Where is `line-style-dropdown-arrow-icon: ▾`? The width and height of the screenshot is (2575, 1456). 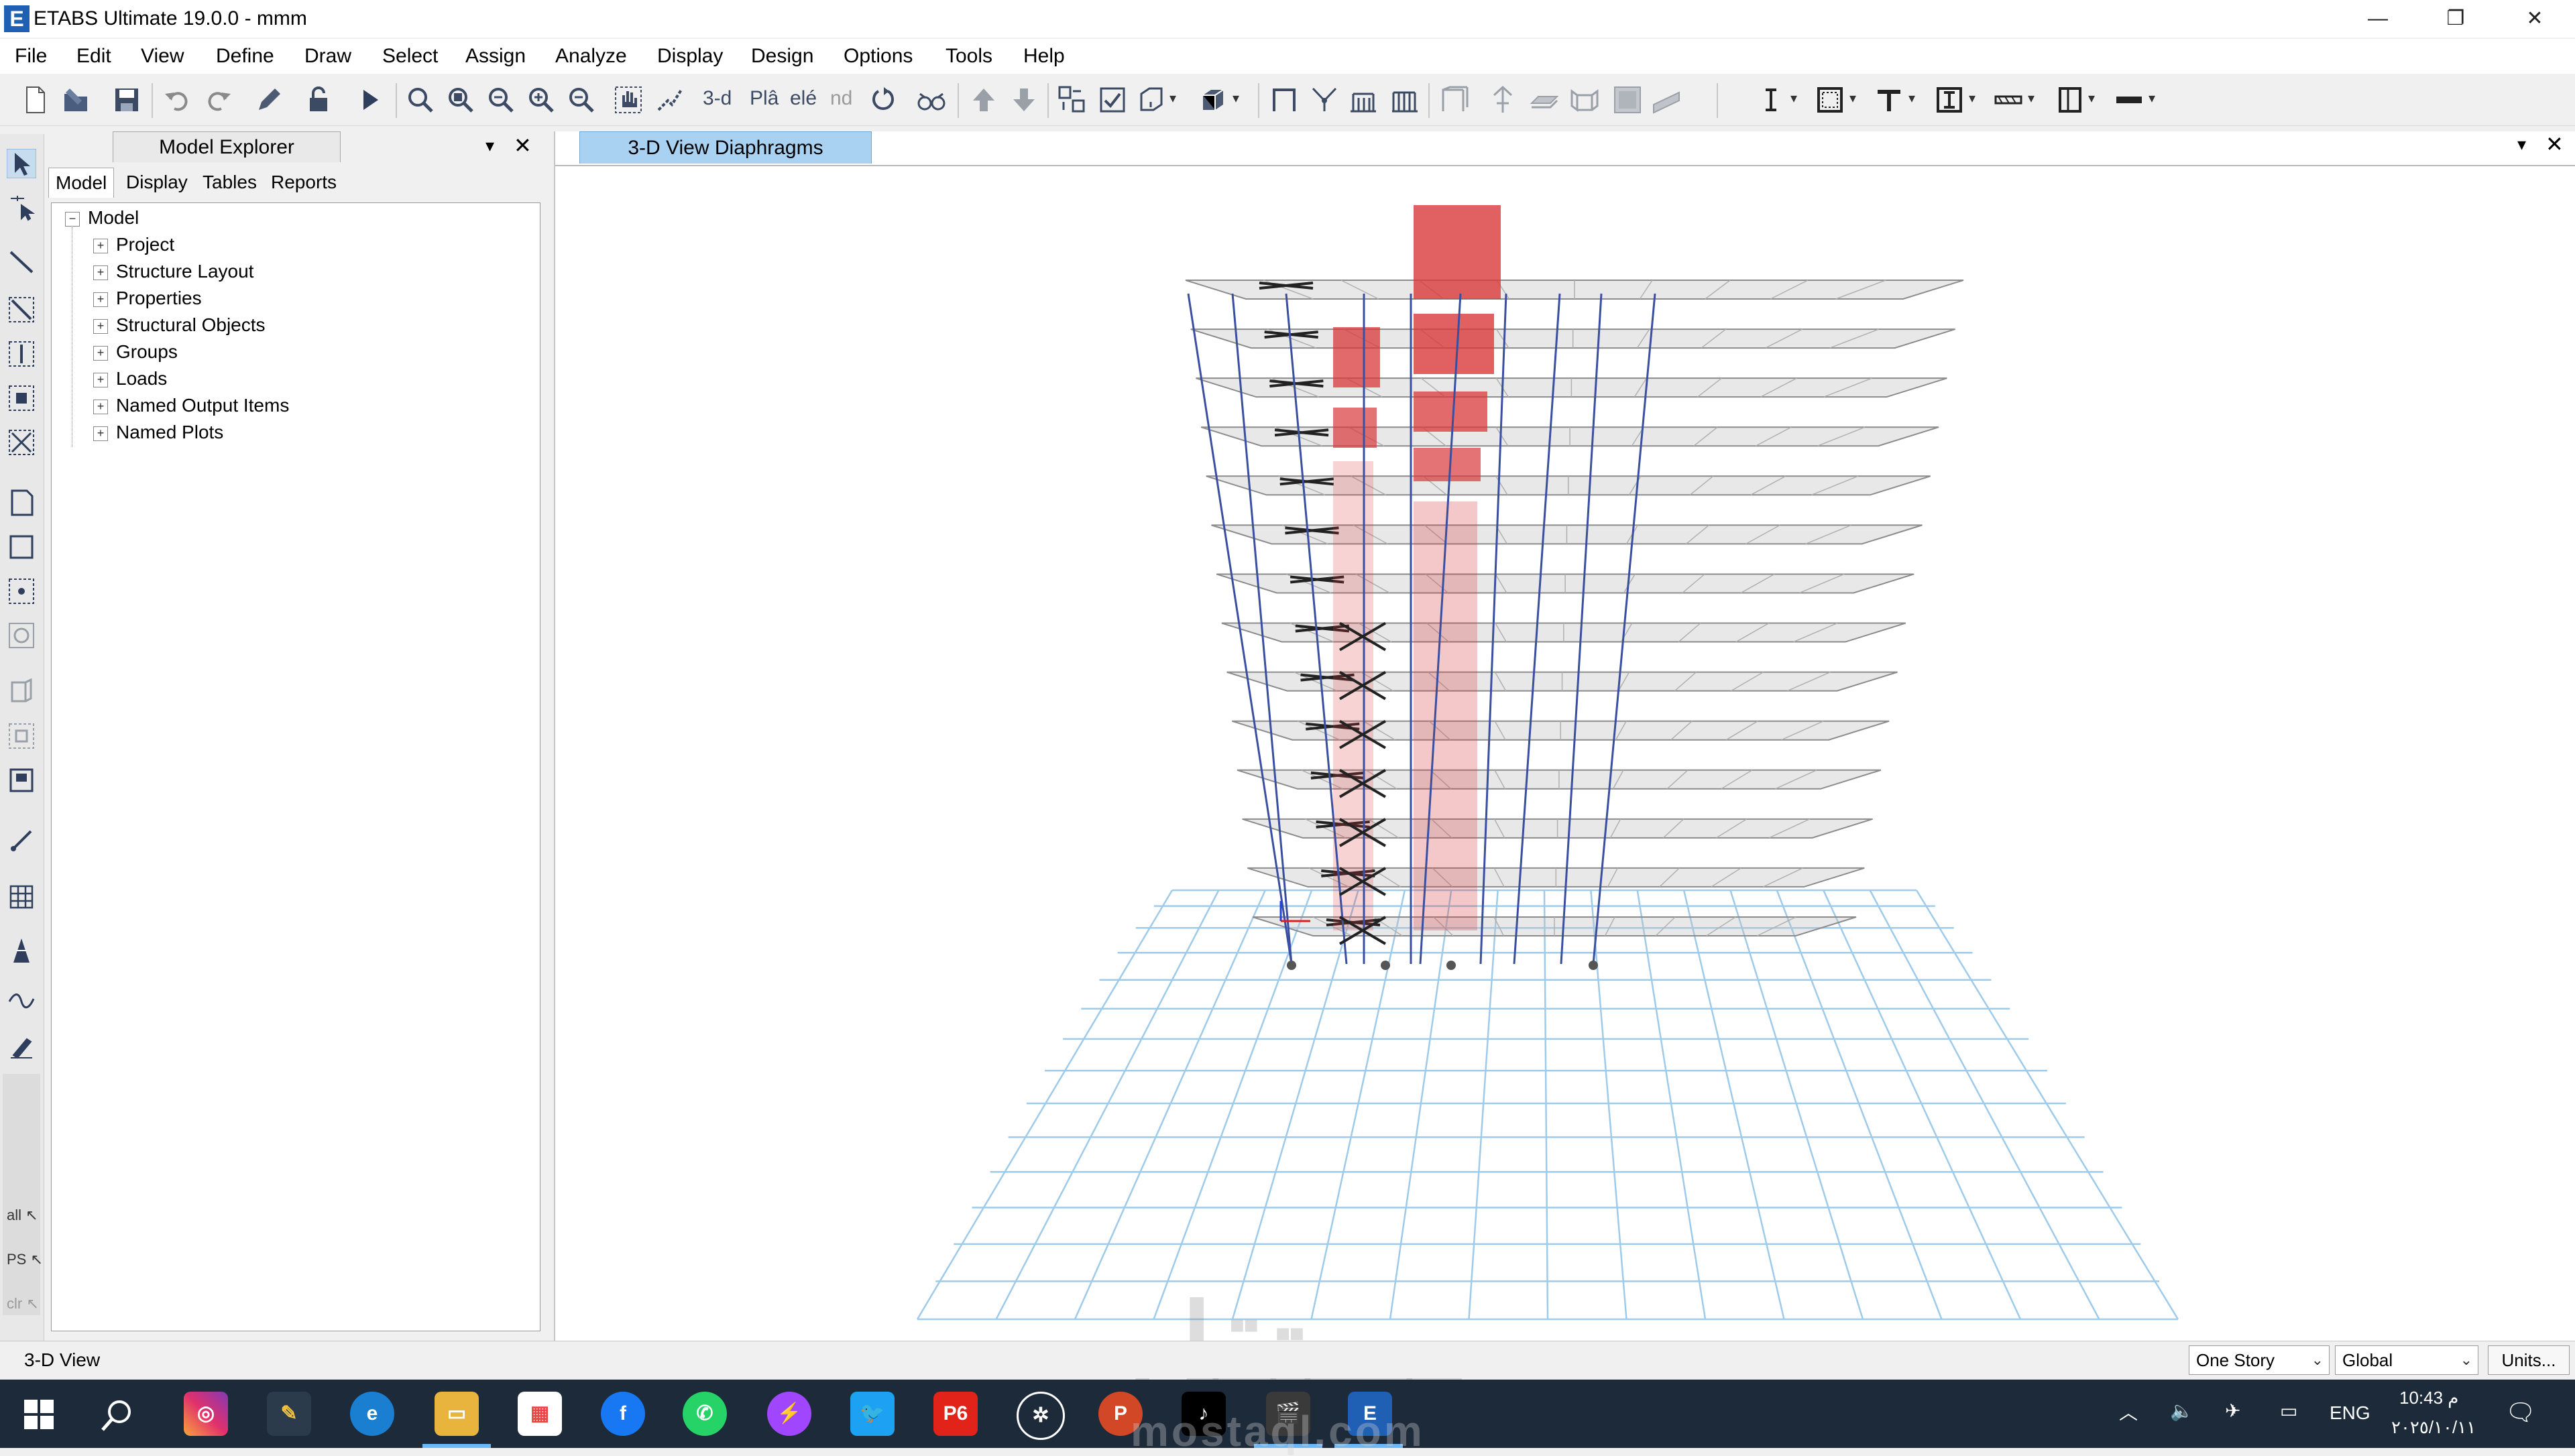 line-style-dropdown-arrow-icon: ▾ is located at coordinates (2152, 98).